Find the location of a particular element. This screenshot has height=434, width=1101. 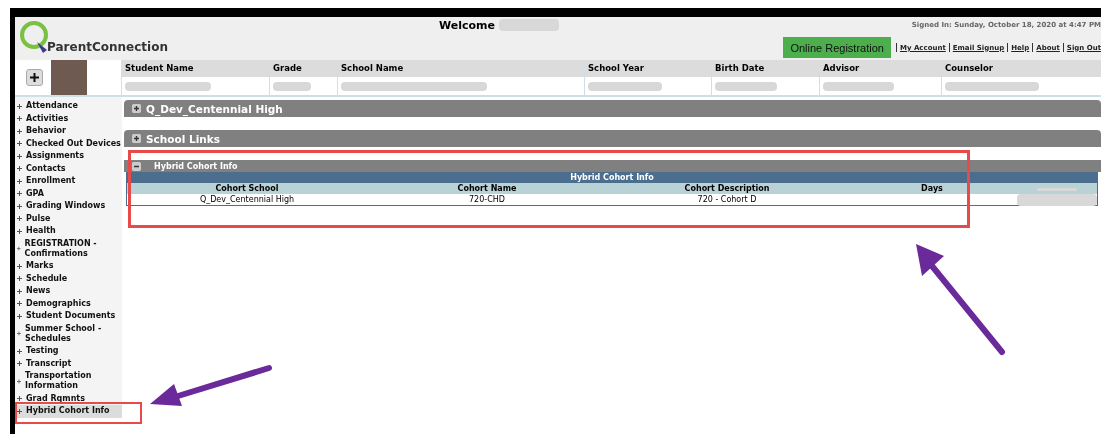

sidebar-item: Health is located at coordinates (68, 231).